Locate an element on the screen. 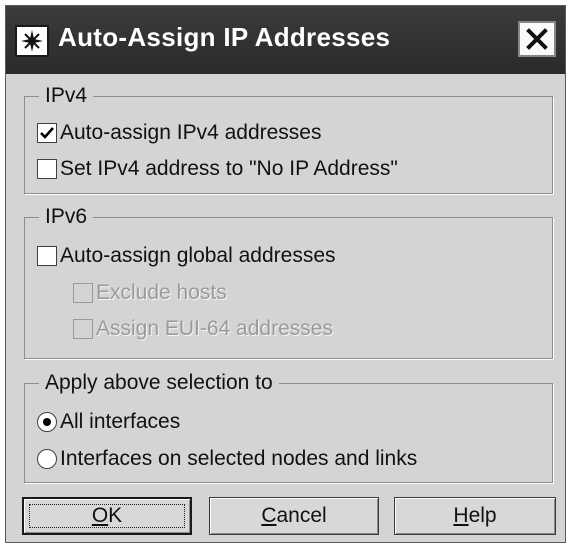 The width and height of the screenshot is (571, 548). cancel-button: Cancel is located at coordinates (294, 516).